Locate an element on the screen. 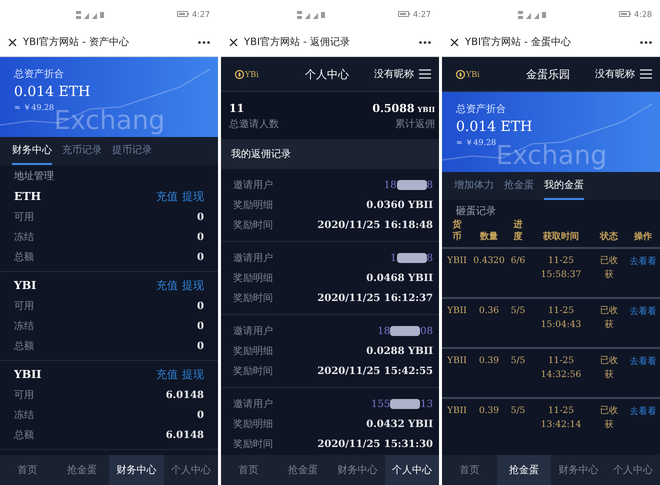 The image size is (660, 485). coin-name: ETH is located at coordinates (27, 196).